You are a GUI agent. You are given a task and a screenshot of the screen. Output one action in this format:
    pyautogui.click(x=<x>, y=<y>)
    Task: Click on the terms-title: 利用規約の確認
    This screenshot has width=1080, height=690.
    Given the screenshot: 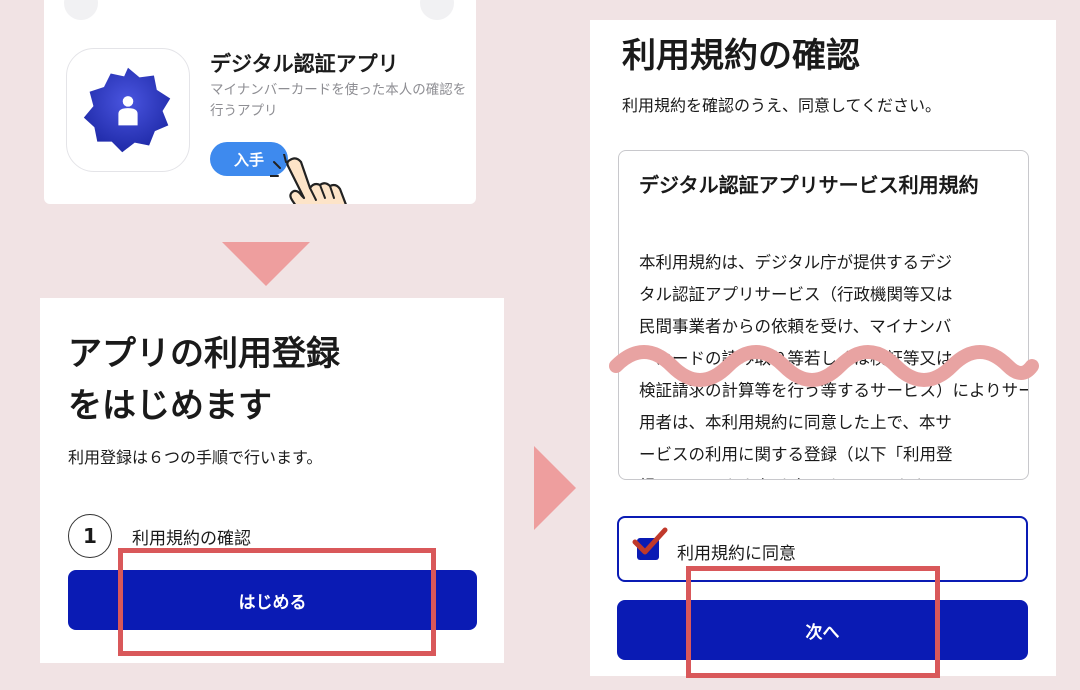 What is the action you would take?
    pyautogui.click(x=741, y=56)
    